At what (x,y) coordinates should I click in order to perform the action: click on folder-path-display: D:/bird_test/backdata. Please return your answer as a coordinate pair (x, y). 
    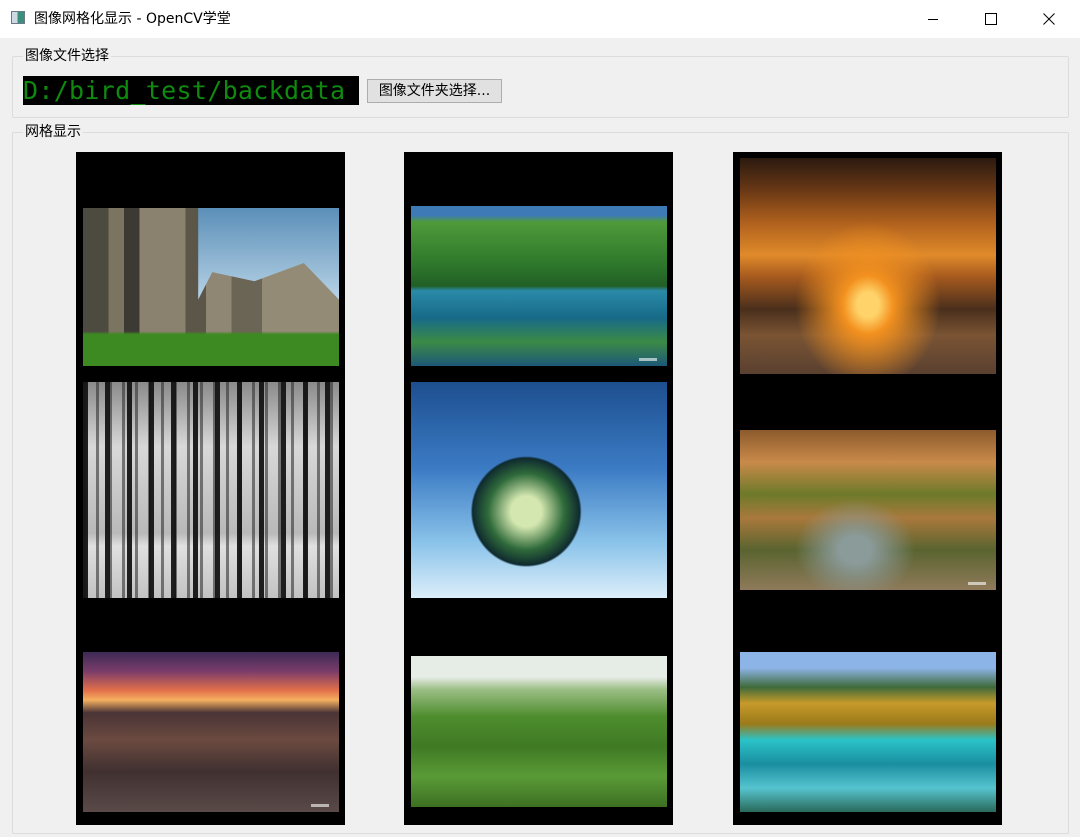
    Looking at the image, I should click on (191, 90).